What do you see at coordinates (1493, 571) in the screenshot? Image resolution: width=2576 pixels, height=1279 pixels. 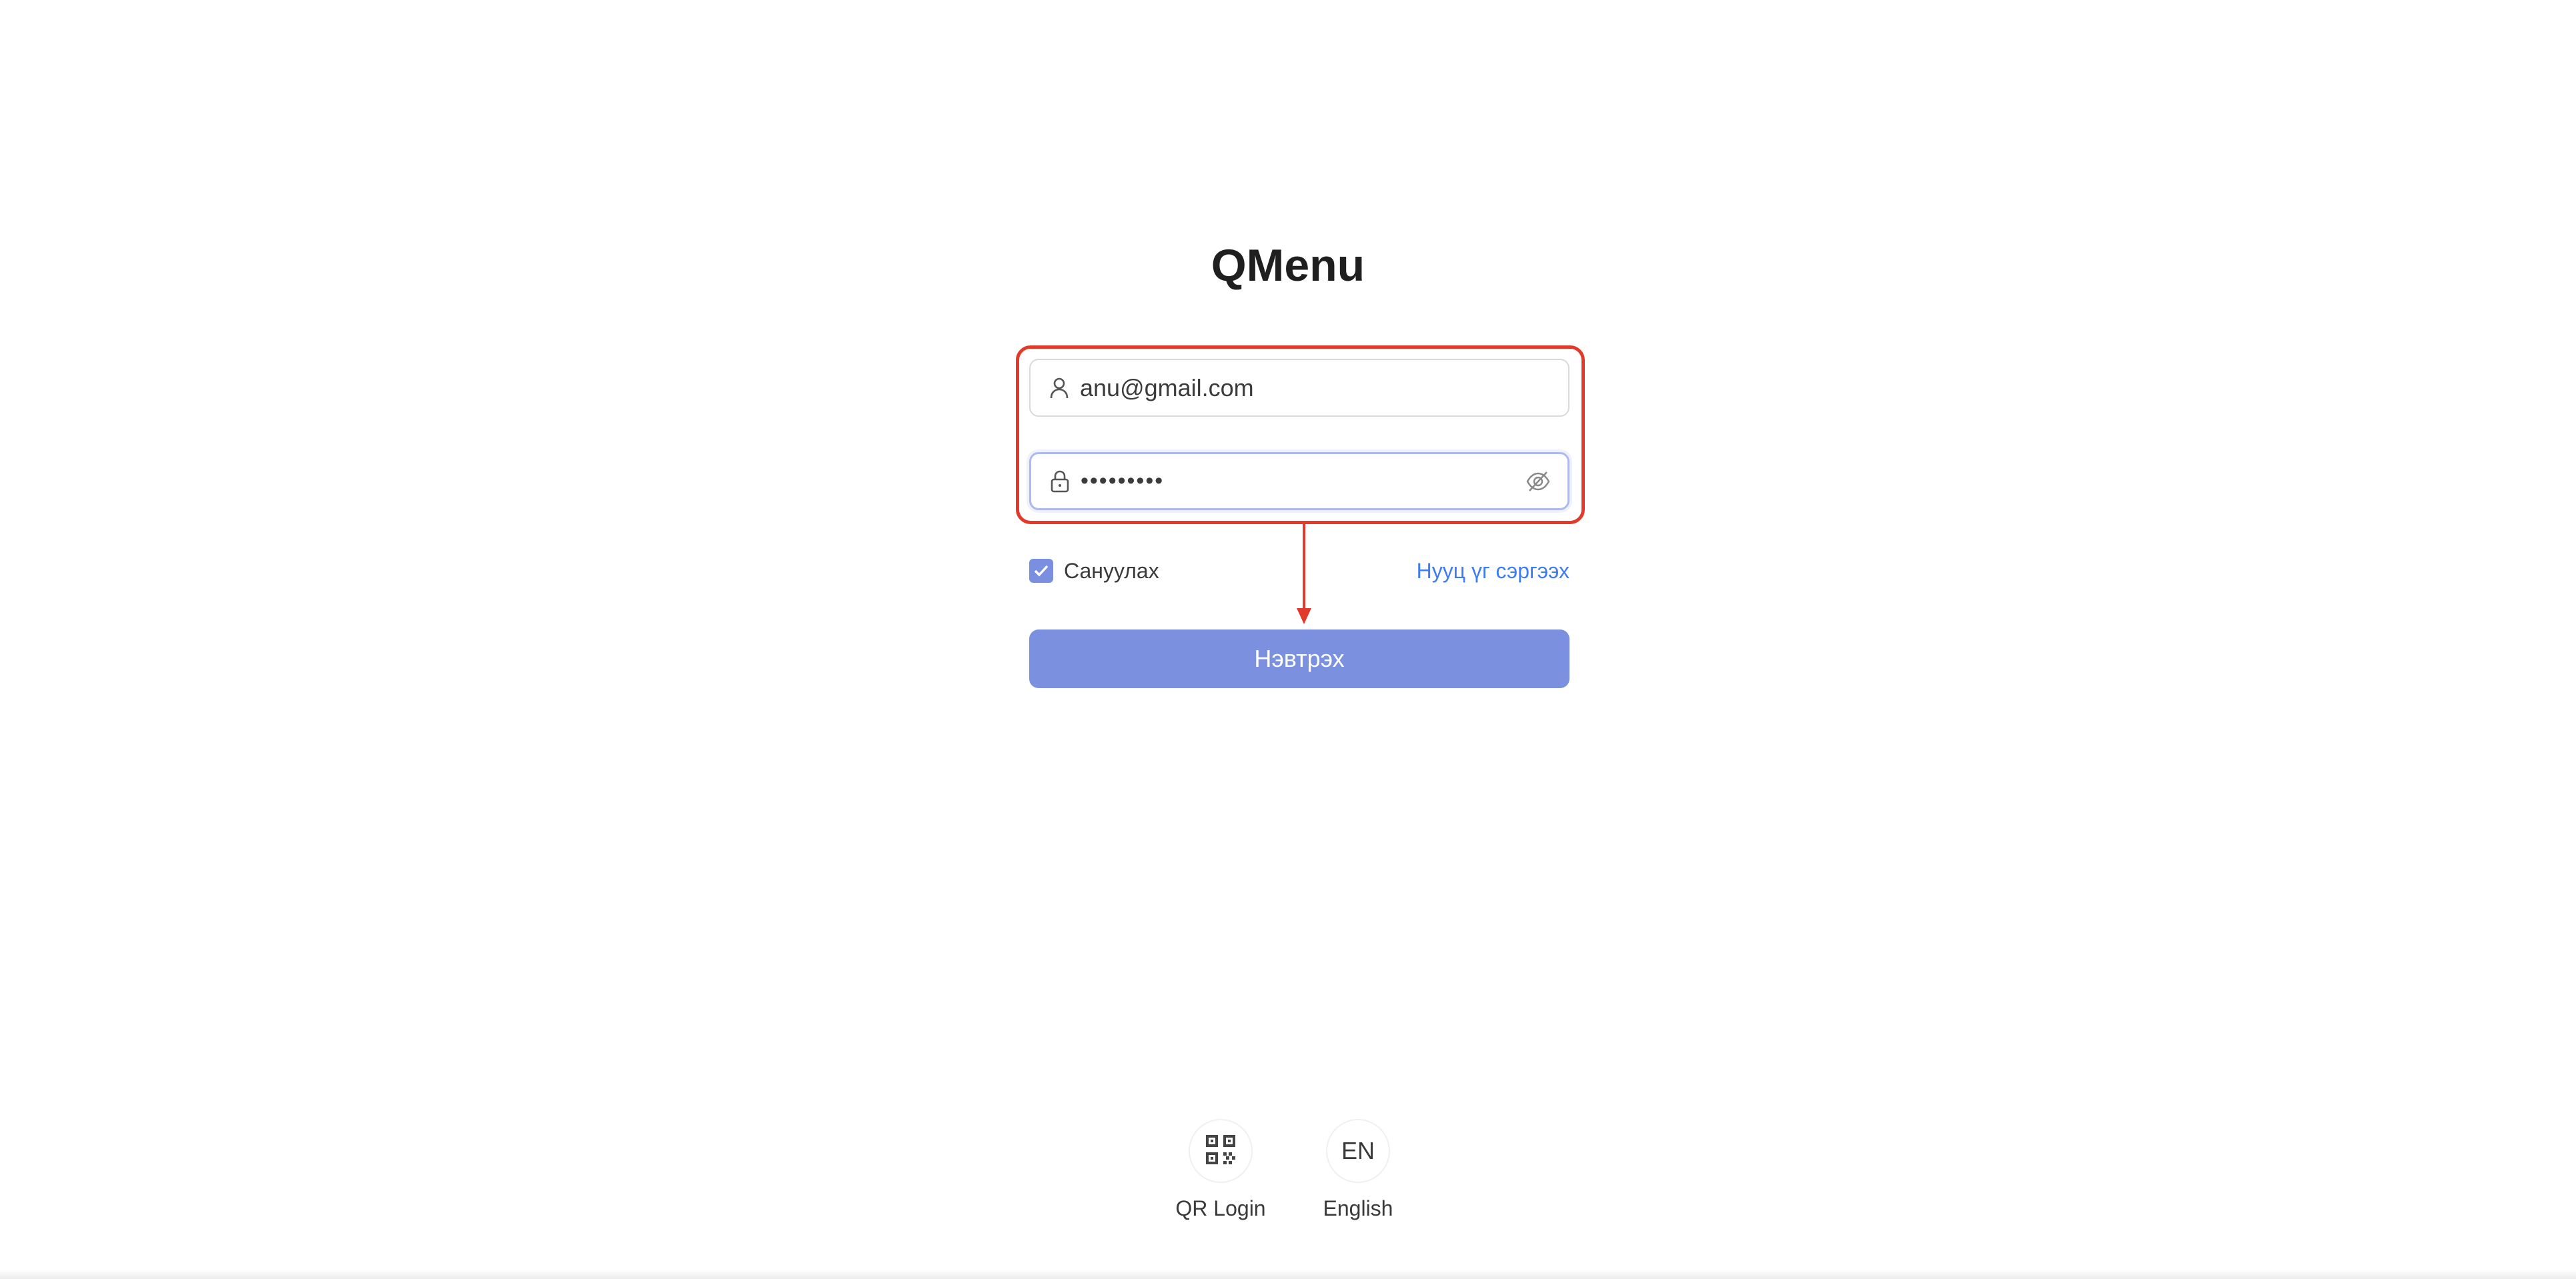 I see `forgot-password-link: Нууц үг сэргээх` at bounding box center [1493, 571].